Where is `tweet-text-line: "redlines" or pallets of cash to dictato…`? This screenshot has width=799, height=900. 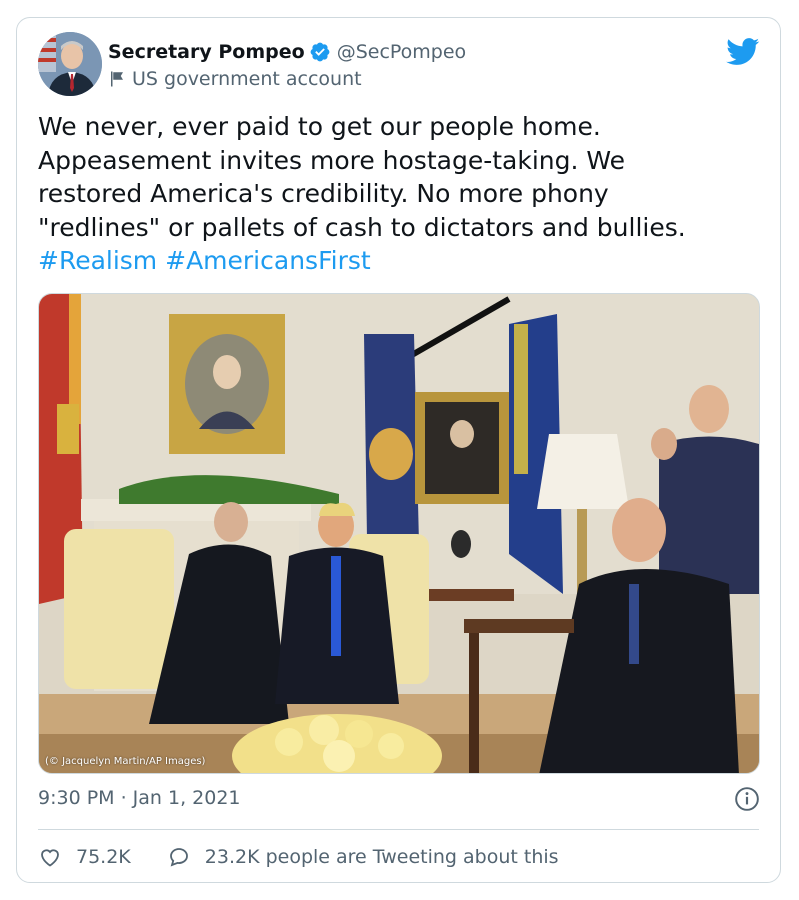
tweet-text-line: "redlines" or pallets of cash to dictato… is located at coordinates (362, 227).